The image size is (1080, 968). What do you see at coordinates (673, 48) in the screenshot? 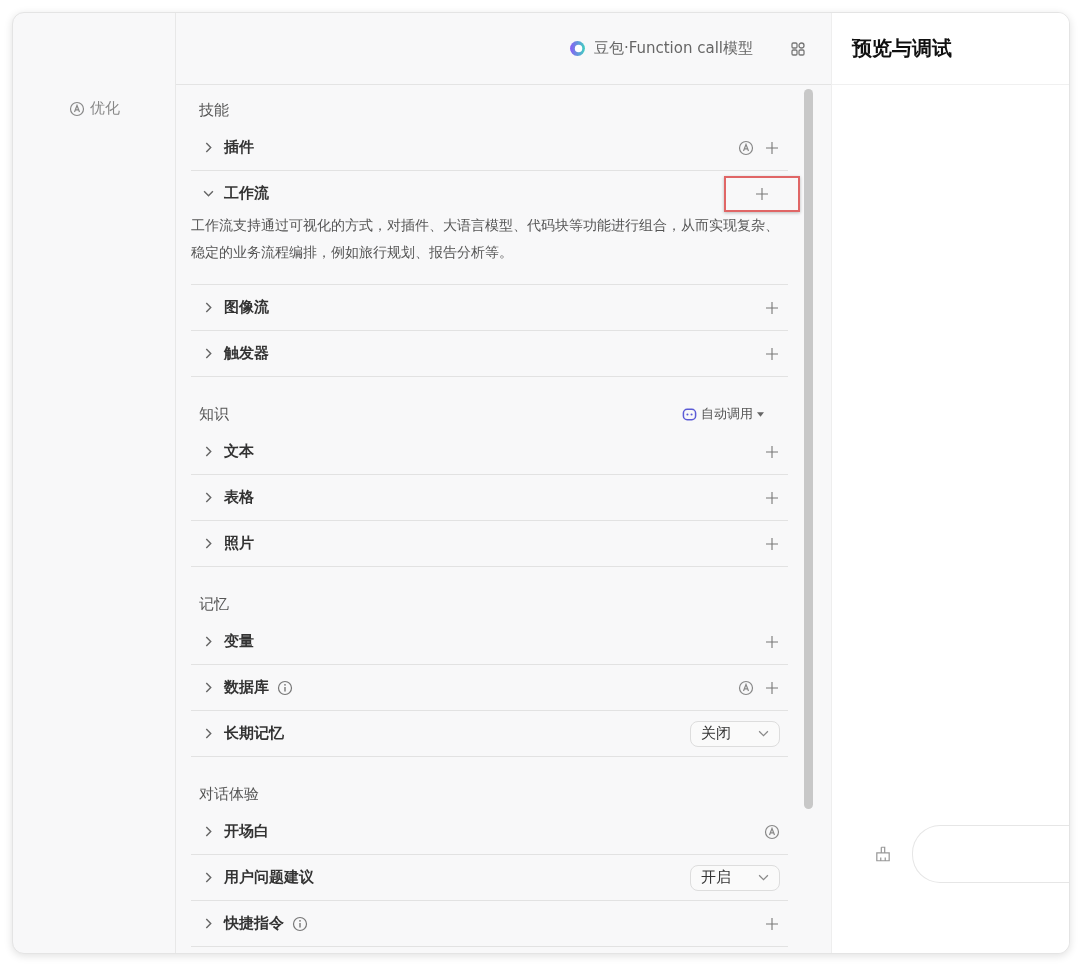
I see `model-name: 豆包·Function call模型` at bounding box center [673, 48].